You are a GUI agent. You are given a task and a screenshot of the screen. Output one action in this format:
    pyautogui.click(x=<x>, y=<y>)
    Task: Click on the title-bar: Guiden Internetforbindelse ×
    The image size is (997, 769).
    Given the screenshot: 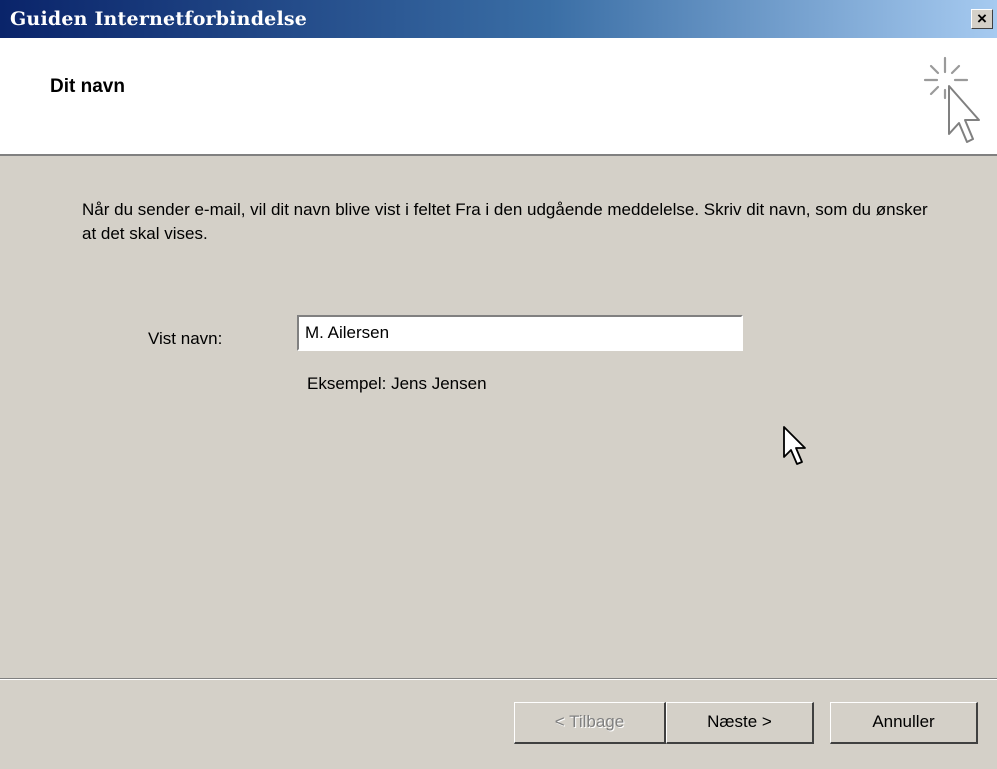 What is the action you would take?
    pyautogui.click(x=498, y=19)
    